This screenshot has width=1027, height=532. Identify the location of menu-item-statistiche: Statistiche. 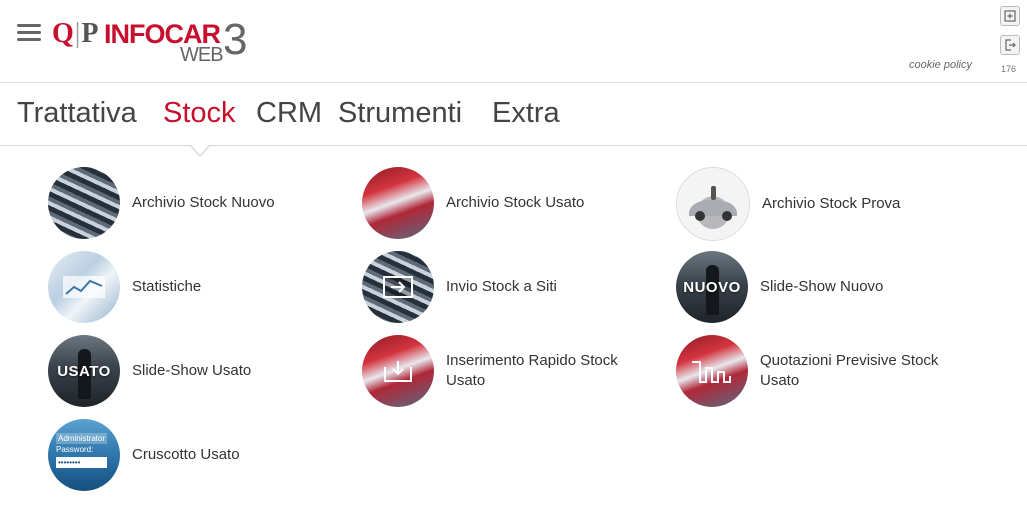
(190, 287).